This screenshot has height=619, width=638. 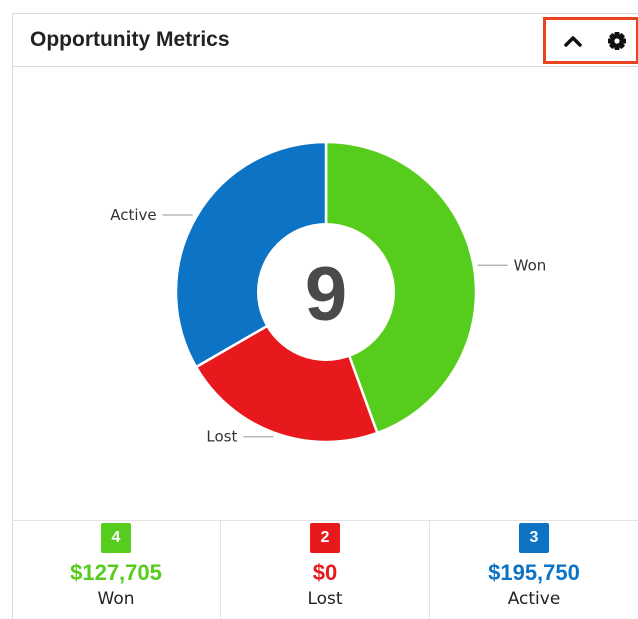 I want to click on slice-label-lost: Lost, so click(x=221, y=437).